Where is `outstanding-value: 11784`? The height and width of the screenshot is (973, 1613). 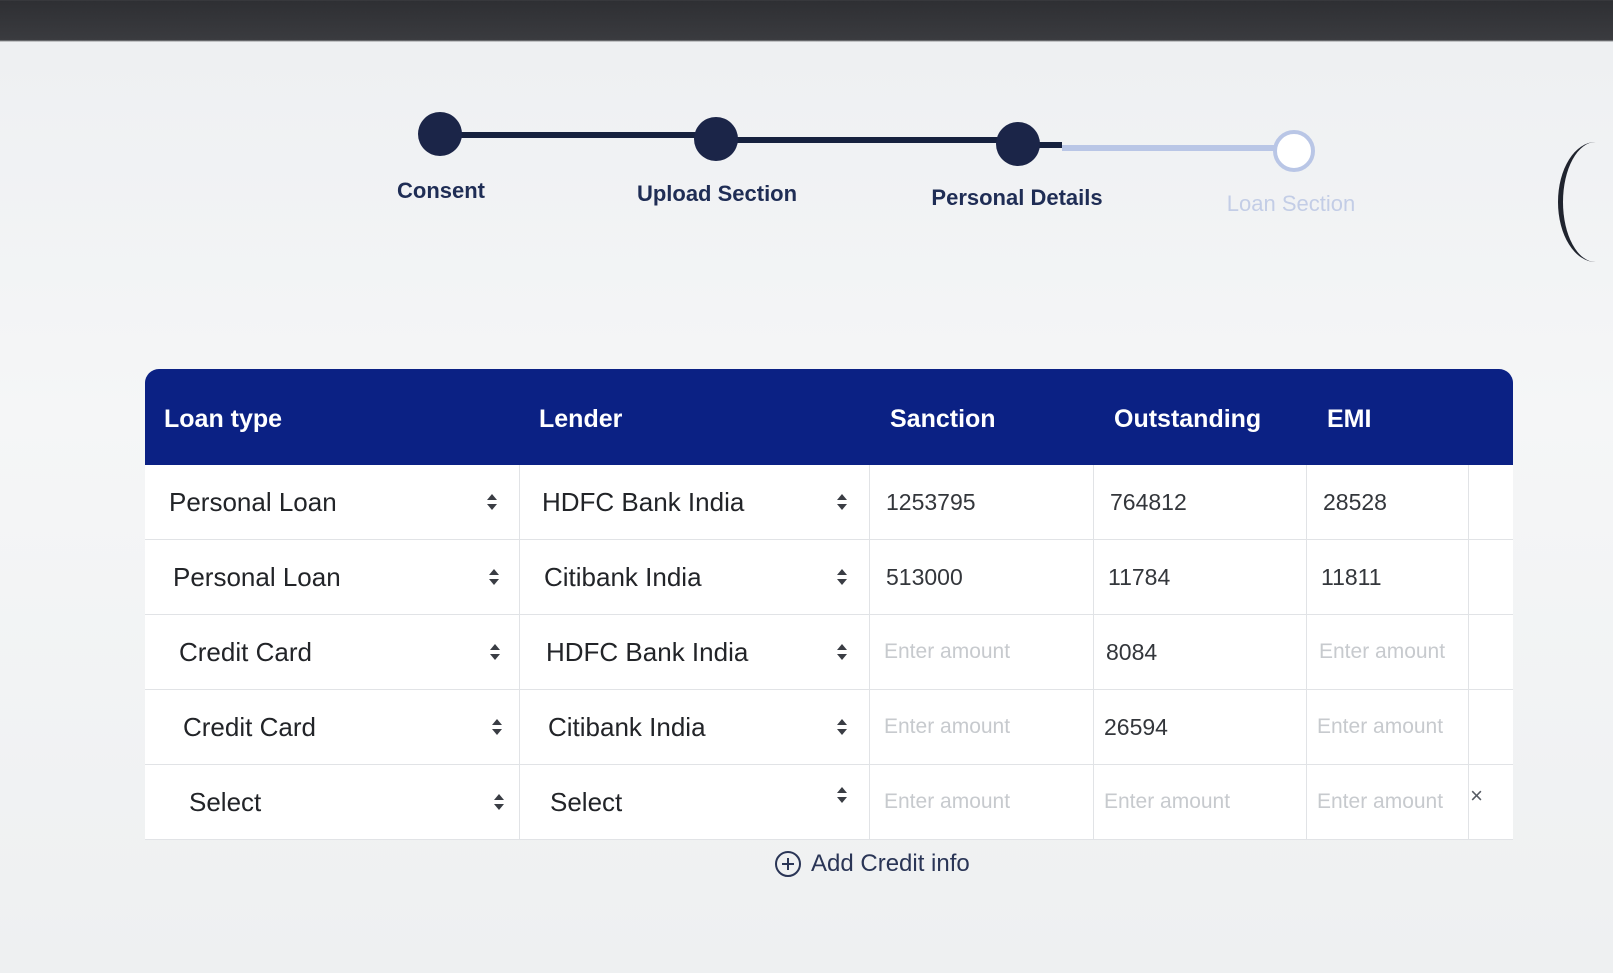
outstanding-value: 11784 is located at coordinates (1139, 576).